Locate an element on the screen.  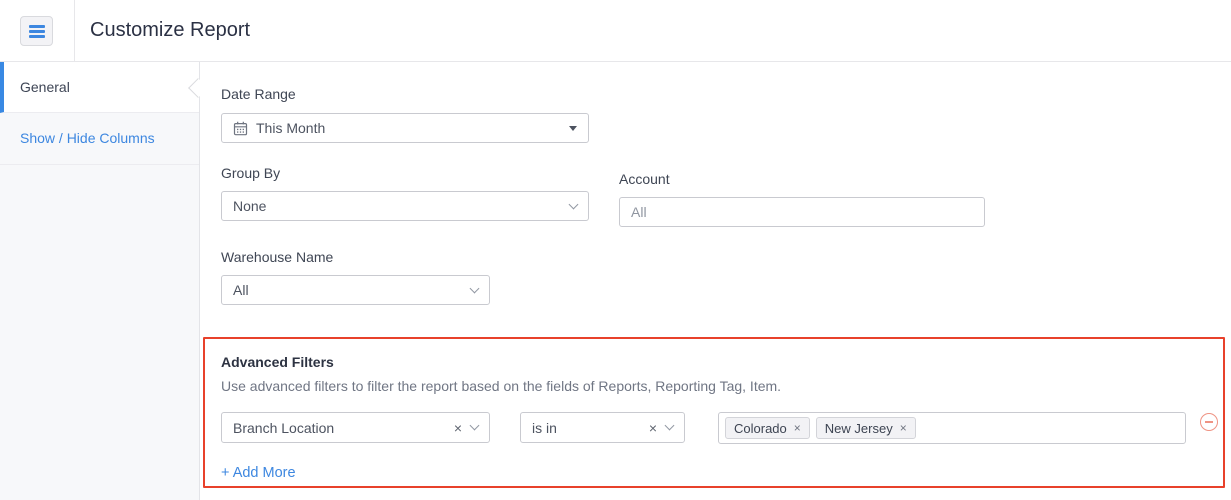
account-input is located at coordinates (802, 212).